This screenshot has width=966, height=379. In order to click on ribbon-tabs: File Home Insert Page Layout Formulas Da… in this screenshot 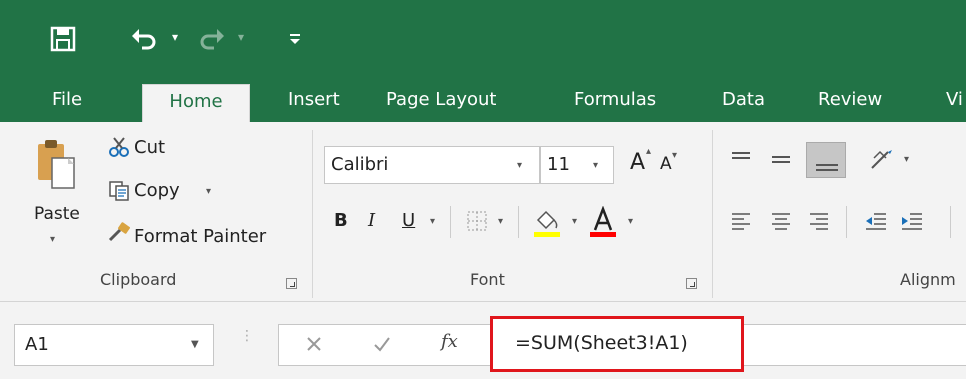, I will do `click(483, 100)`.